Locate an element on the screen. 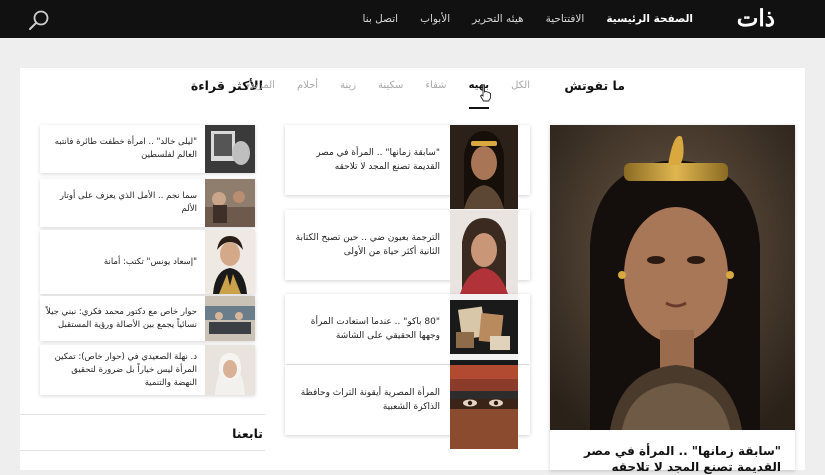 The height and width of the screenshot is (475, 825). nav-editorial: الافتتاحية is located at coordinates (565, 19).